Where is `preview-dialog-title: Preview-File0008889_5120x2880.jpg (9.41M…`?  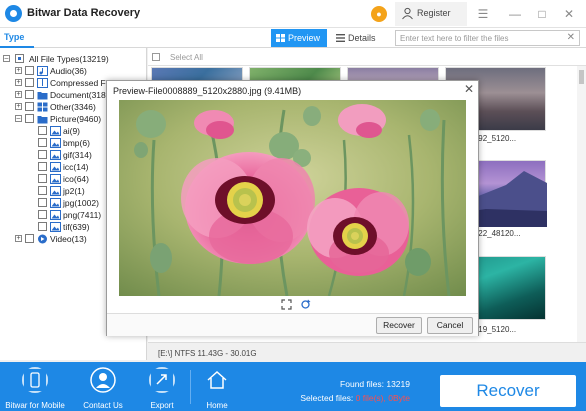 preview-dialog-title: Preview-File0008889_5120x2880.jpg (9.41M… is located at coordinates (207, 91).